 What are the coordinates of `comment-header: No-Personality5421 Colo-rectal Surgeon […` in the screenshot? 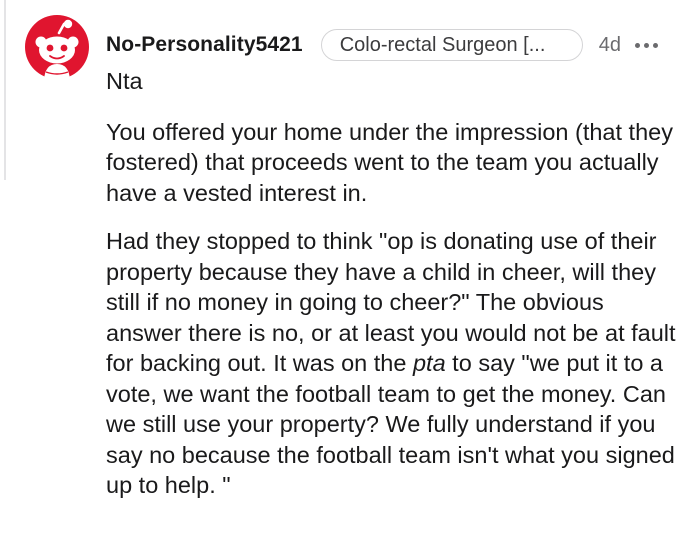 It's located at (401, 45).